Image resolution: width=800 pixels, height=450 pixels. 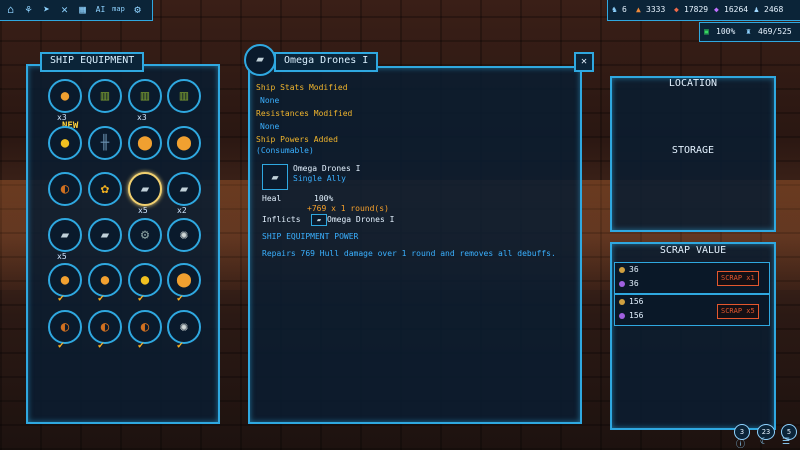 What do you see at coordinates (145, 189) in the screenshot?
I see `equipment-slot-selected: ▰` at bounding box center [145, 189].